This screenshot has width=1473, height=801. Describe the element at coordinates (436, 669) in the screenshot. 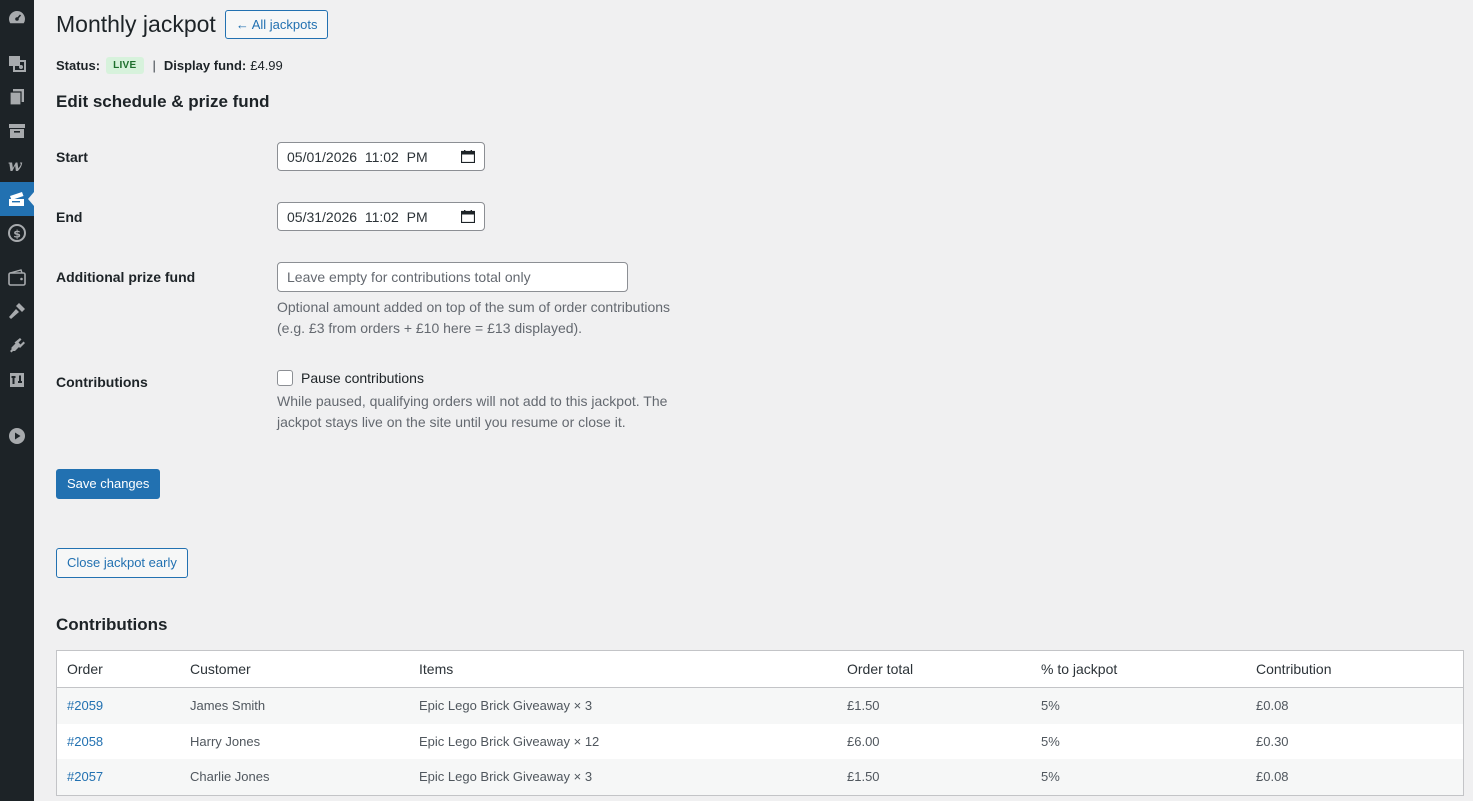

I see `column-header-items: Items` at that location.